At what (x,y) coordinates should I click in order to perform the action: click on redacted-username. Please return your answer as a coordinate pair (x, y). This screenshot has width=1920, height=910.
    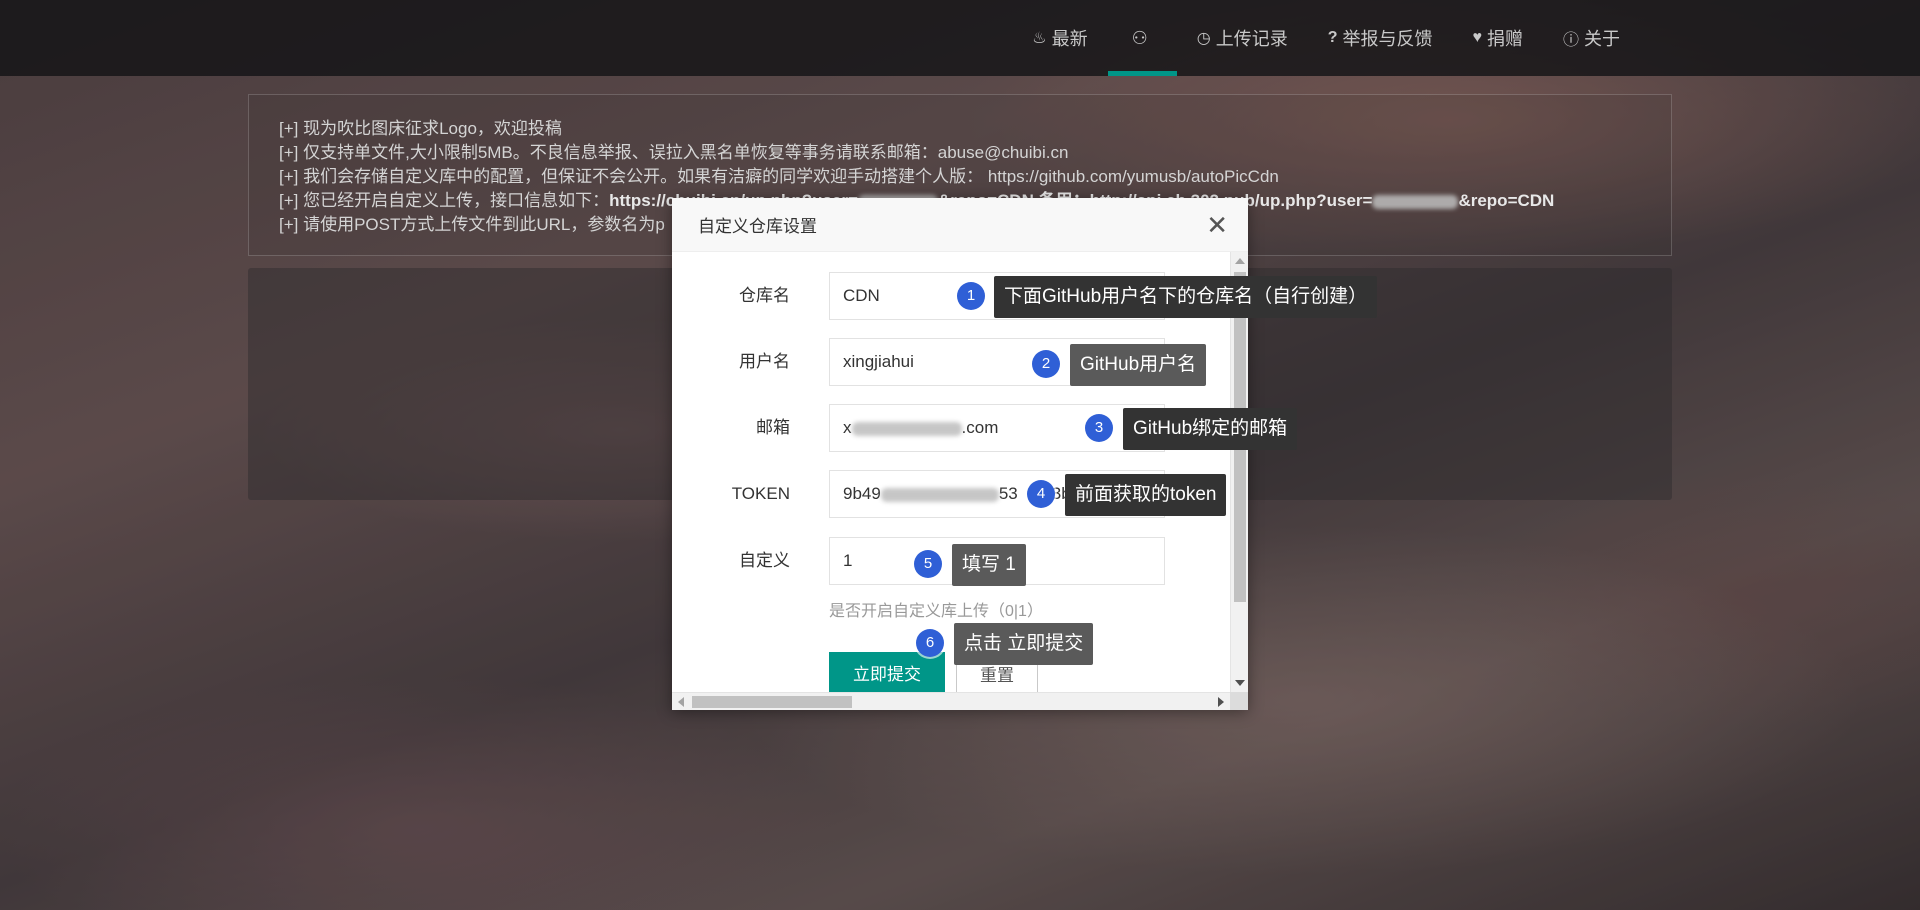
    Looking at the image, I should click on (1415, 201).